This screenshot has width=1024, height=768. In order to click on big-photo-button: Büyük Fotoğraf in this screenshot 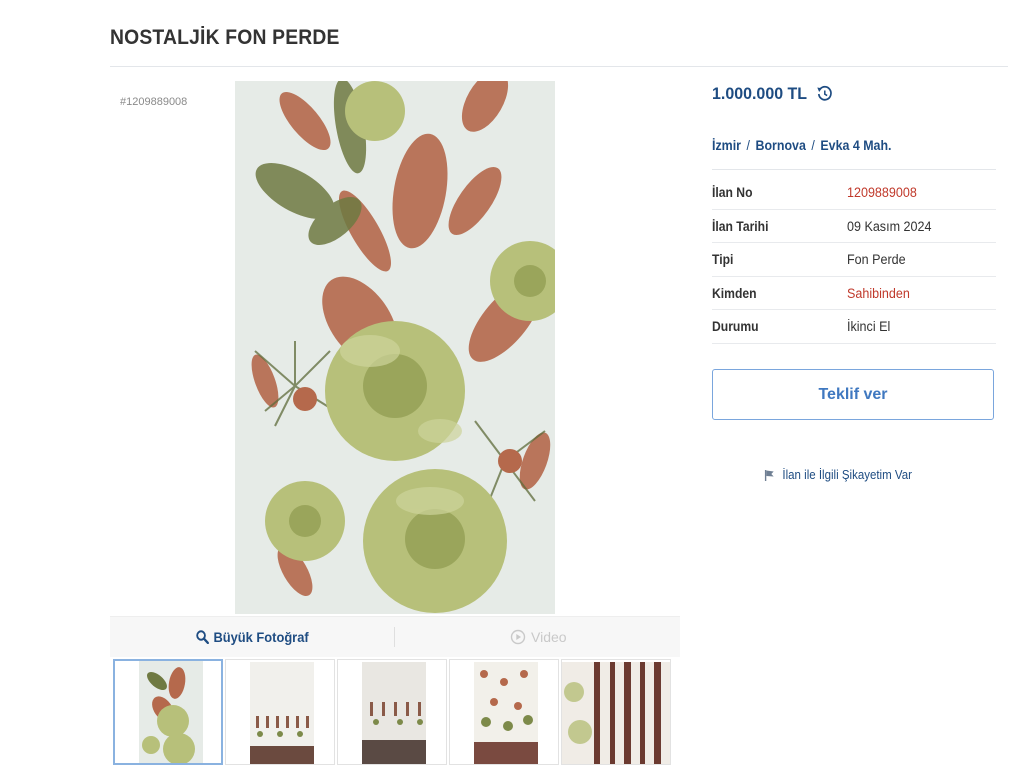, I will do `click(252, 637)`.